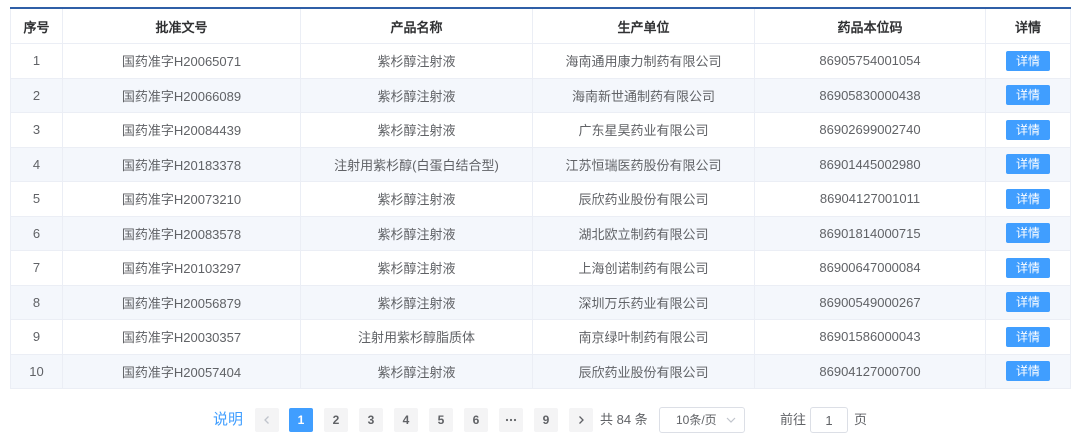 The width and height of the screenshot is (1080, 447). I want to click on cell-approval-number: 国药准字H20083578, so click(181, 233).